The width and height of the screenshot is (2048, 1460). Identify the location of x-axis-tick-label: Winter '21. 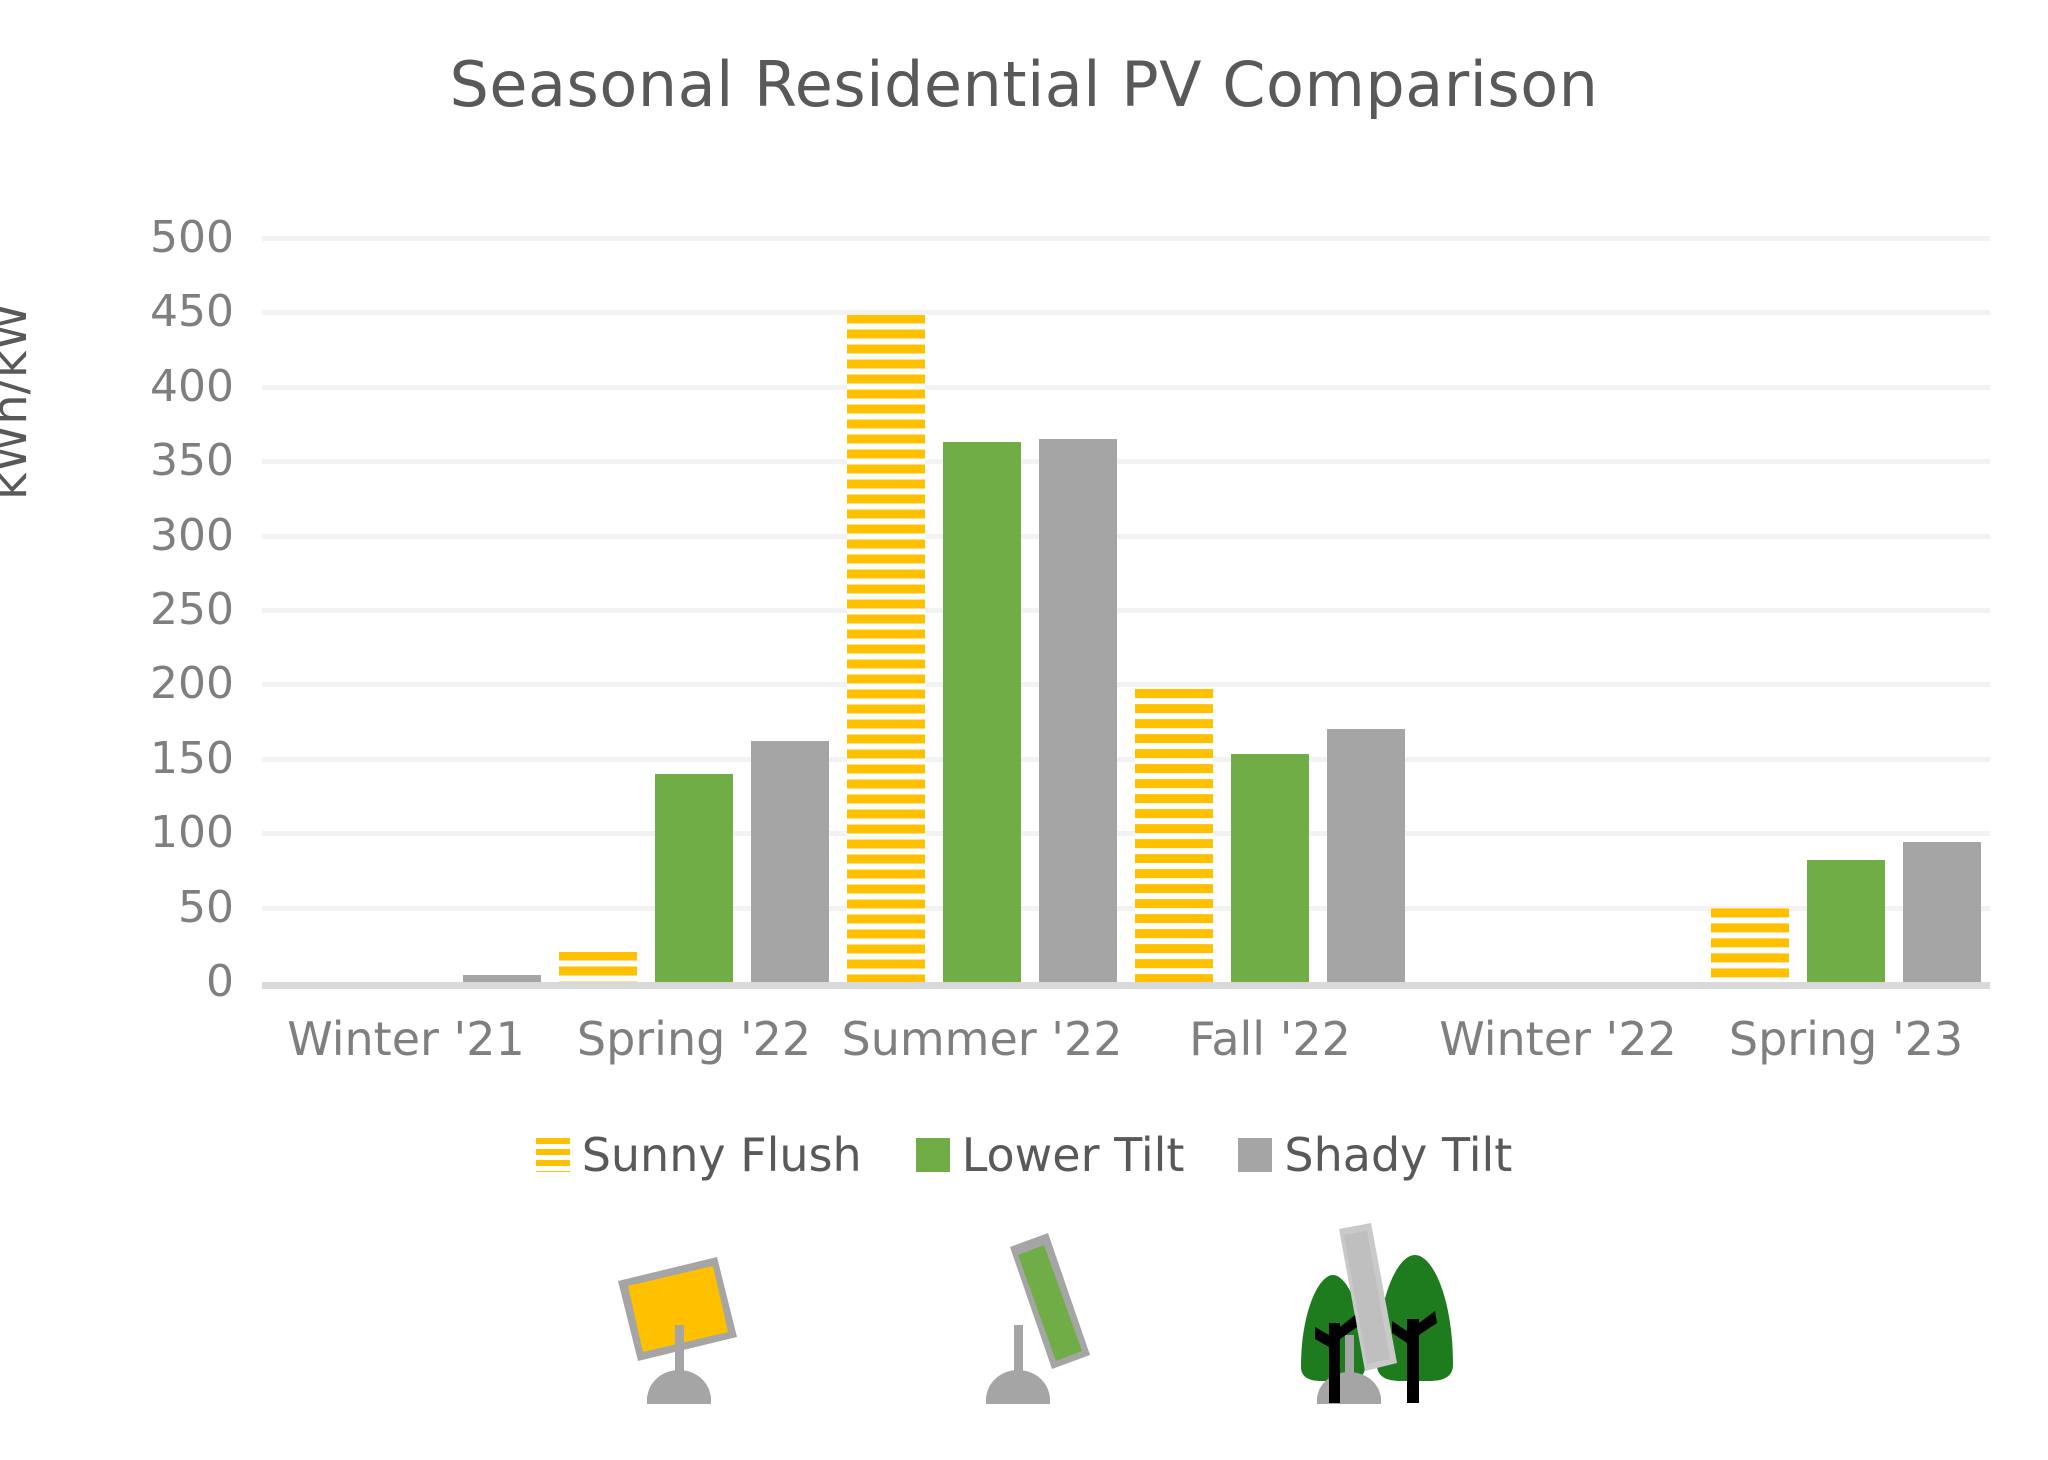
(406, 1039).